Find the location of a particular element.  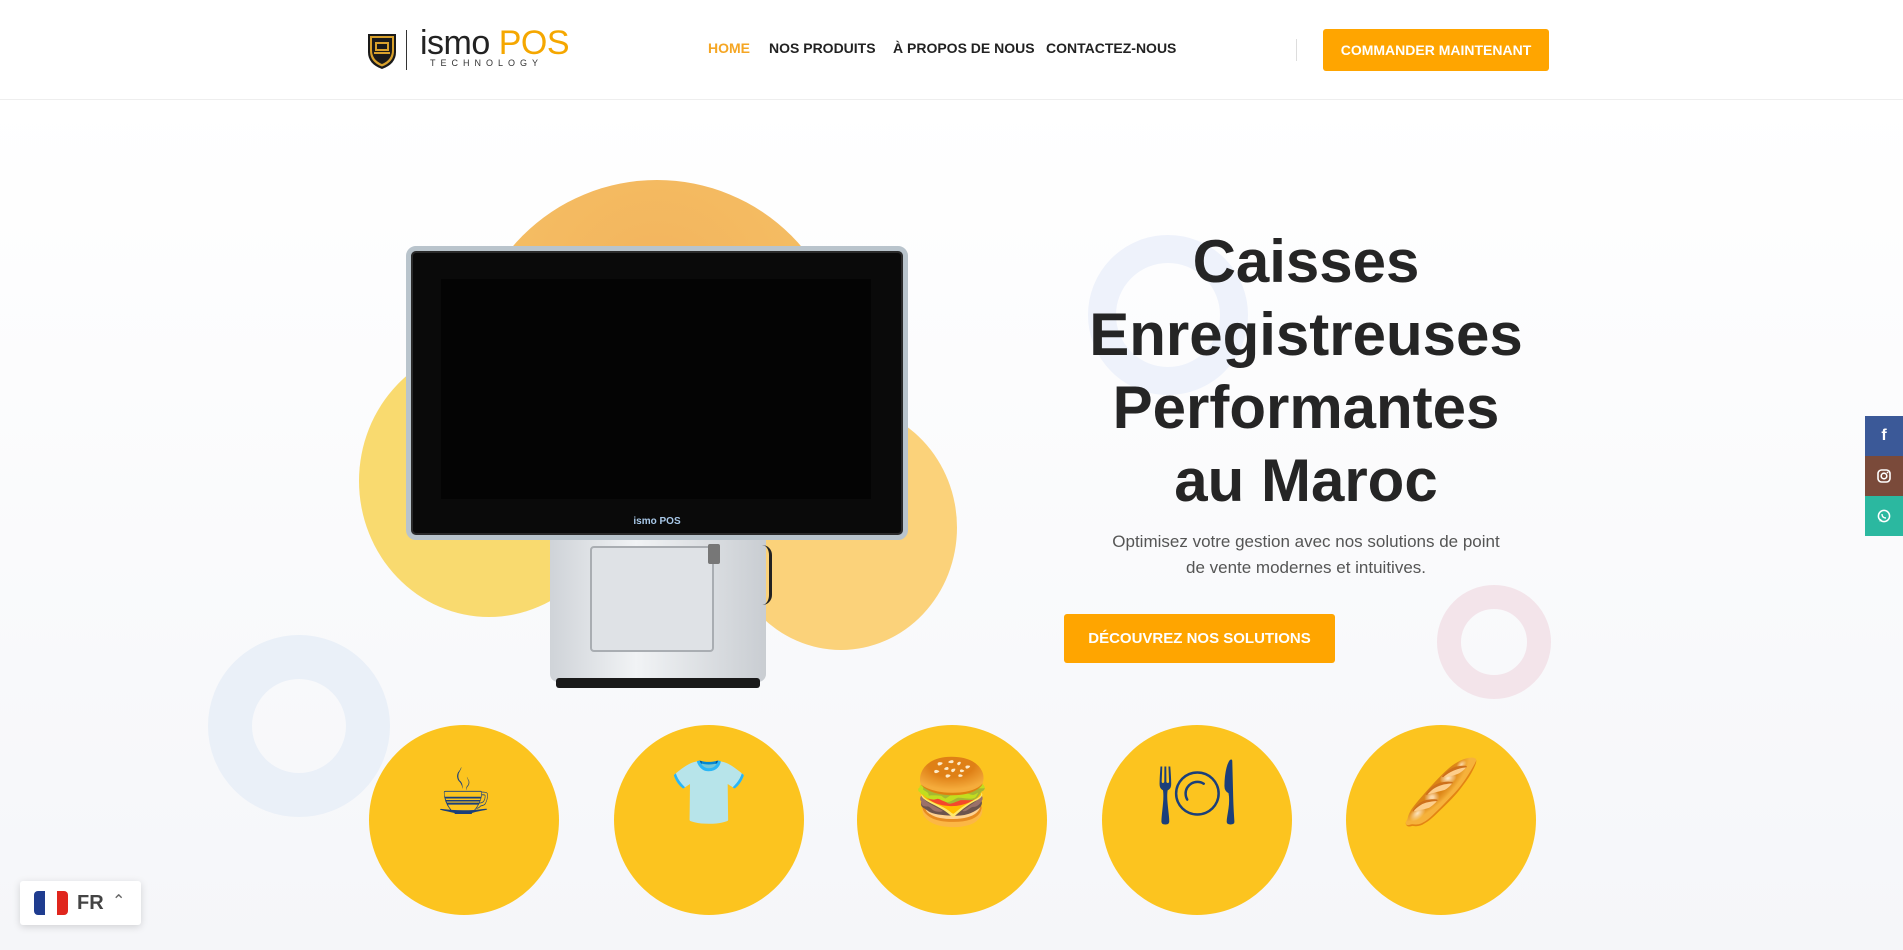

nav-home: HOME is located at coordinates (729, 50).